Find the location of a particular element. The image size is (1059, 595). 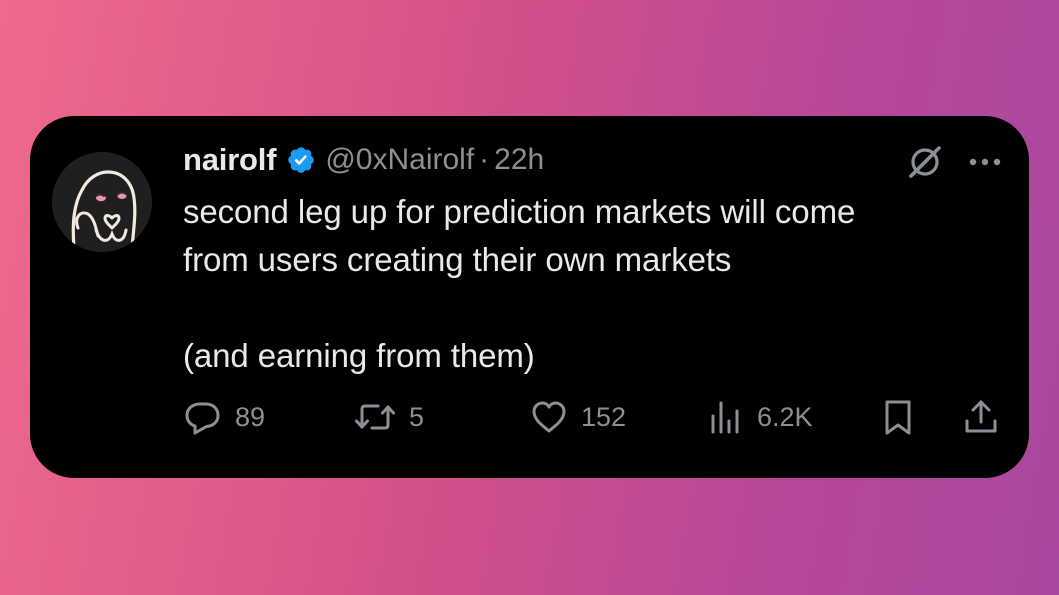

views-button: 6.2K is located at coordinates (759, 417).